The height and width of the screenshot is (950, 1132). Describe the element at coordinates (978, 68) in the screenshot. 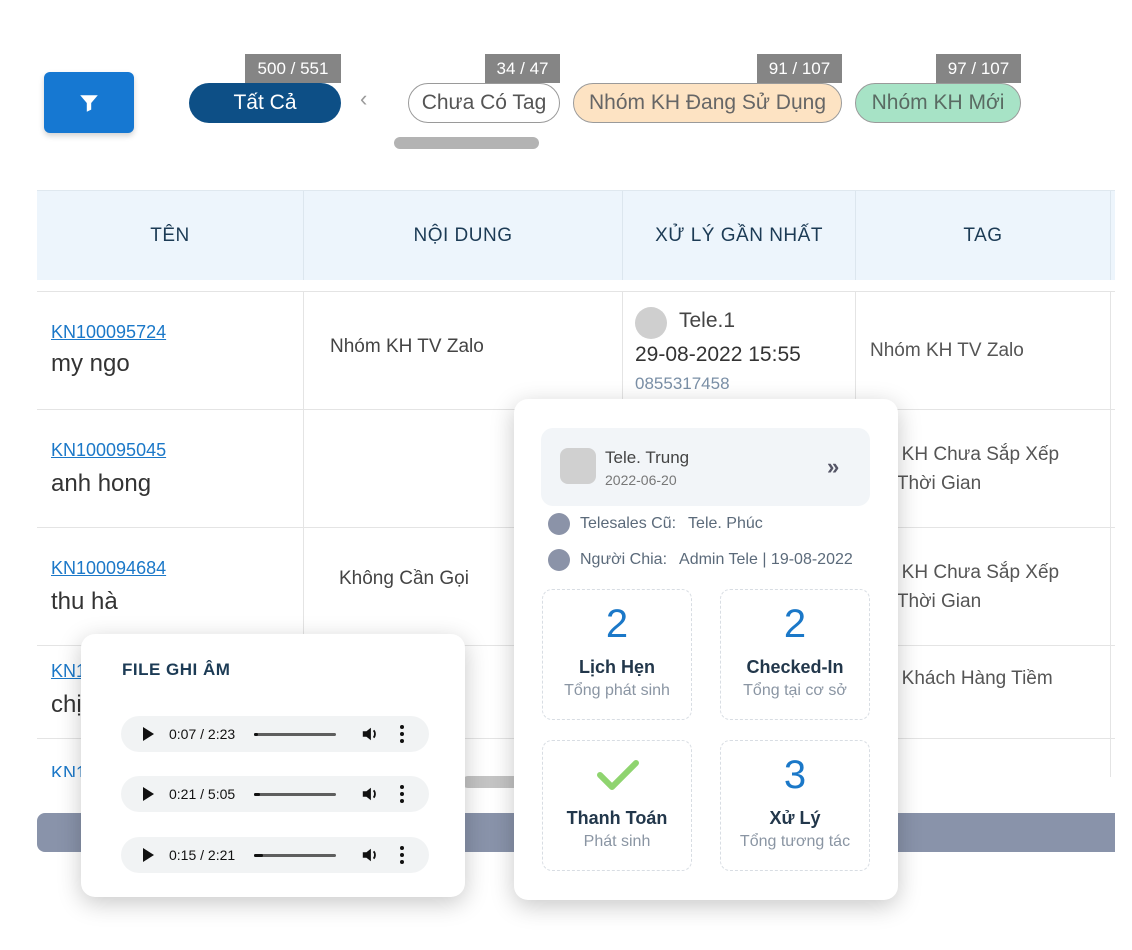

I see `tag-count-new: 97 / 107` at that location.